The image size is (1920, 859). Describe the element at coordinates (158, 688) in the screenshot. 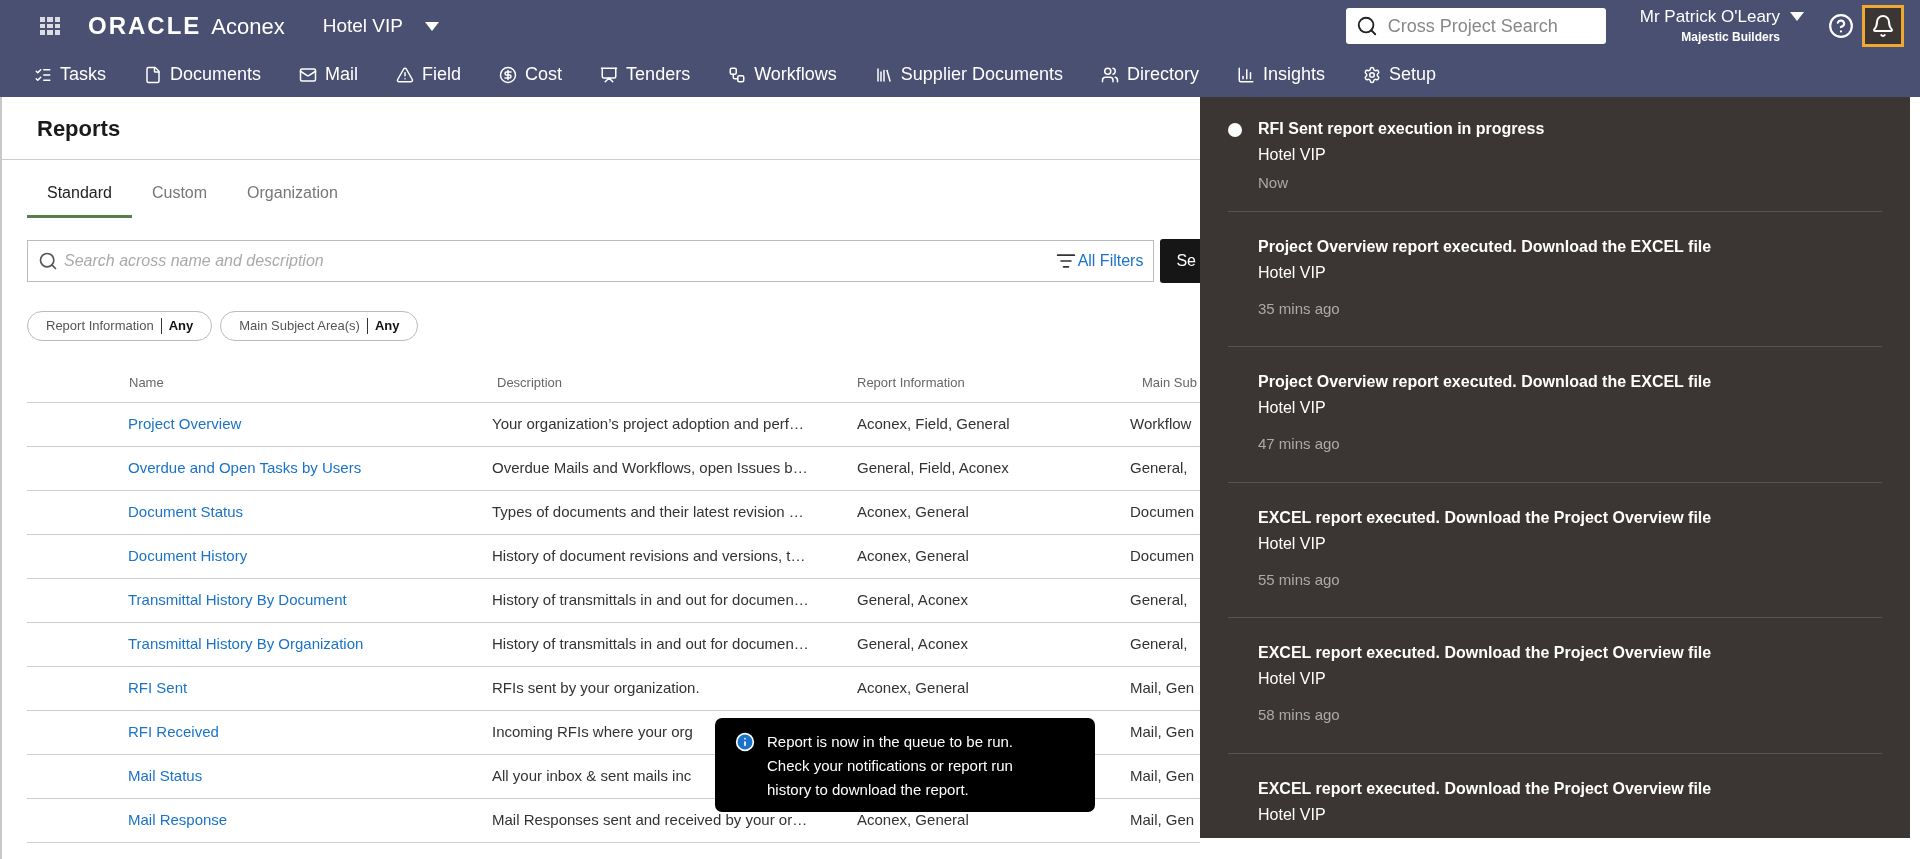

I see `report-link: RFI Sent` at that location.